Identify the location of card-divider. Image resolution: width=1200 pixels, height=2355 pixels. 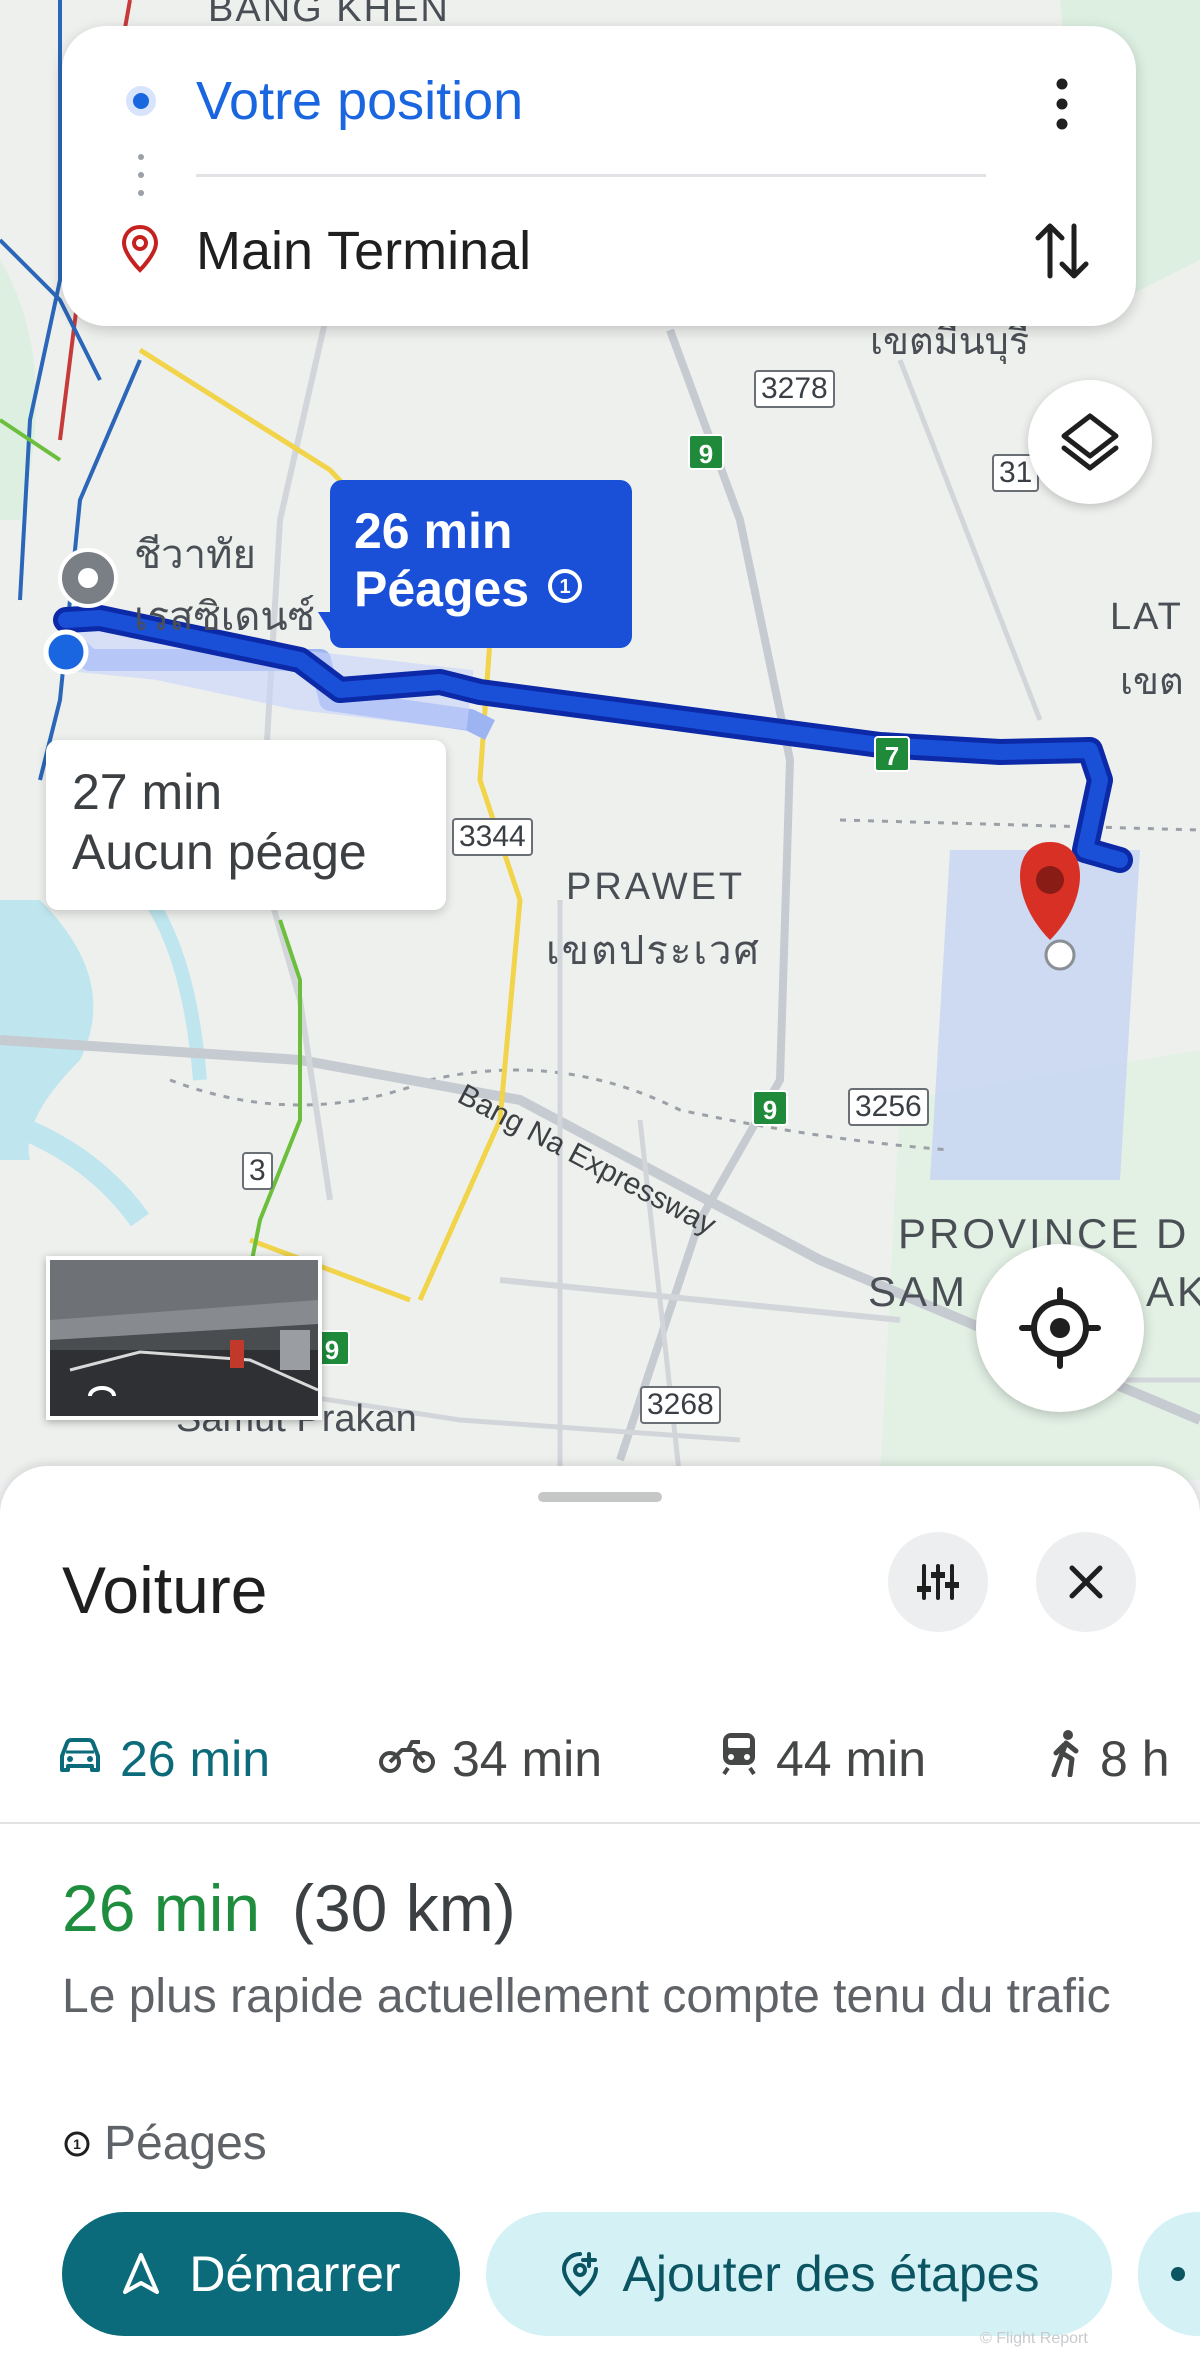
(591, 175).